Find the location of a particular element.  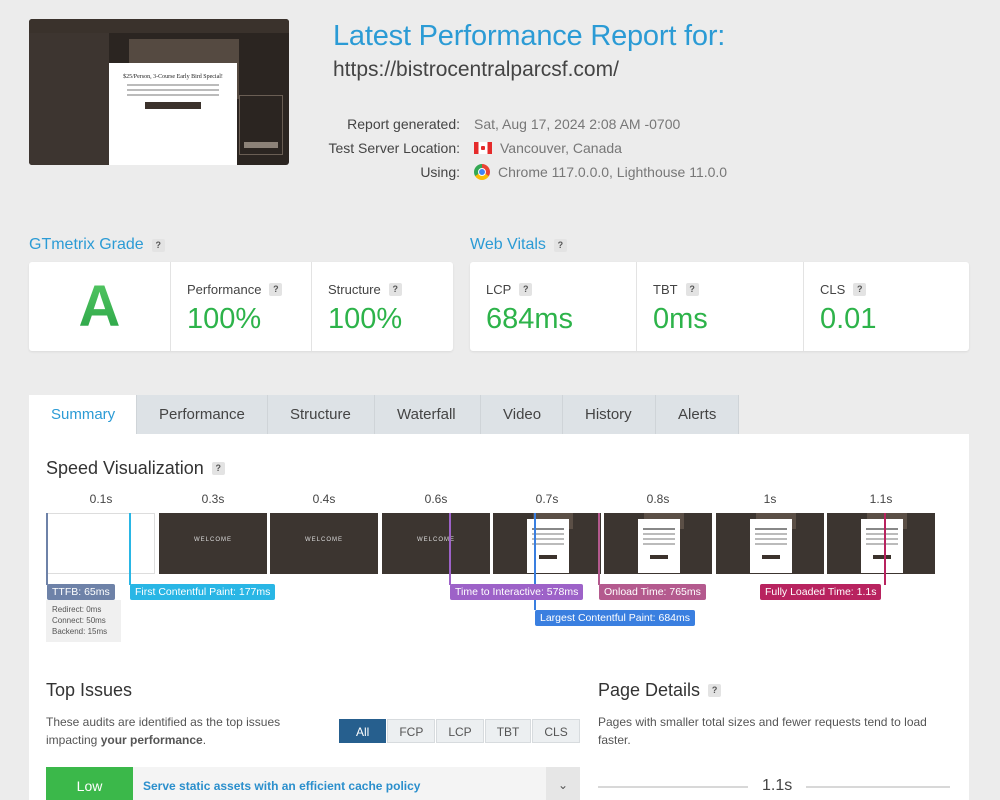

grade-letter-cell: A is located at coordinates (100, 306).